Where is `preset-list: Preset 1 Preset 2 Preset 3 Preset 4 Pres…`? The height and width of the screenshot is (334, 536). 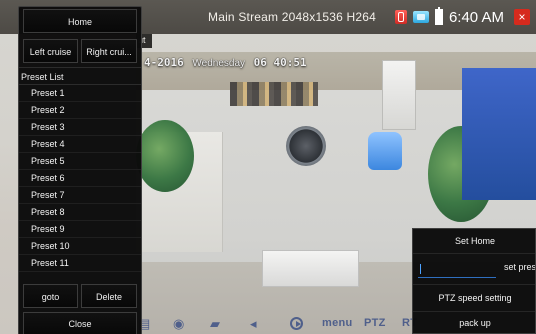 preset-list: Preset 1 Preset 2 Preset 3 Preset 4 Pres… is located at coordinates (80, 181).